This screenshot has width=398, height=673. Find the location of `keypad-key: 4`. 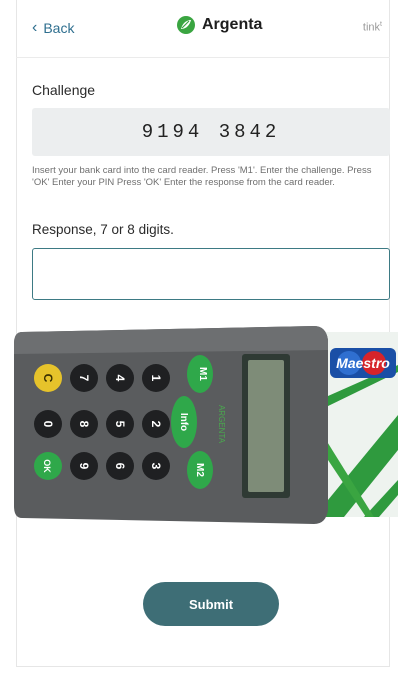

keypad-key: 4 is located at coordinates (120, 378).